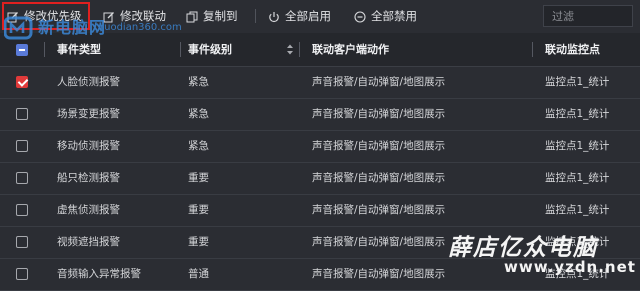 The image size is (640, 291). I want to click on minus-circle-icon, so click(360, 16).